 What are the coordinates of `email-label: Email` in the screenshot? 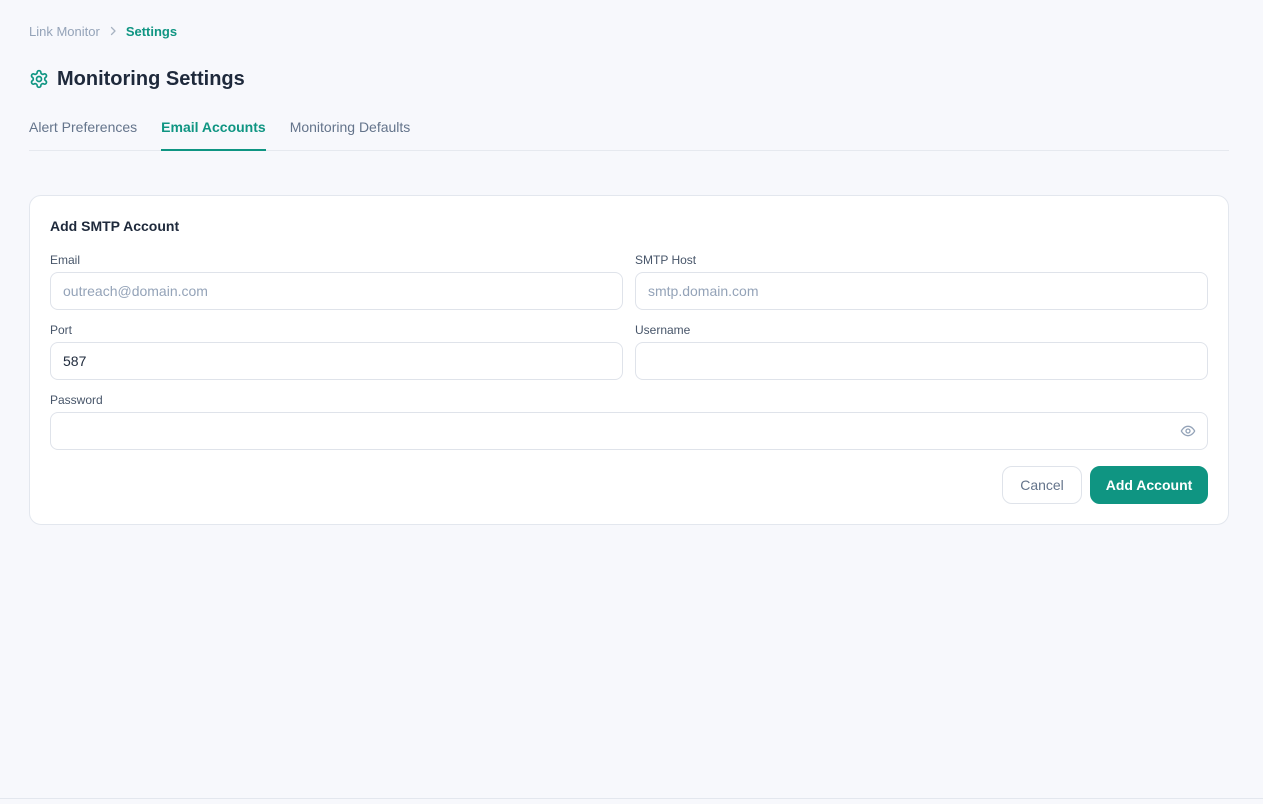 It's located at (65, 260).